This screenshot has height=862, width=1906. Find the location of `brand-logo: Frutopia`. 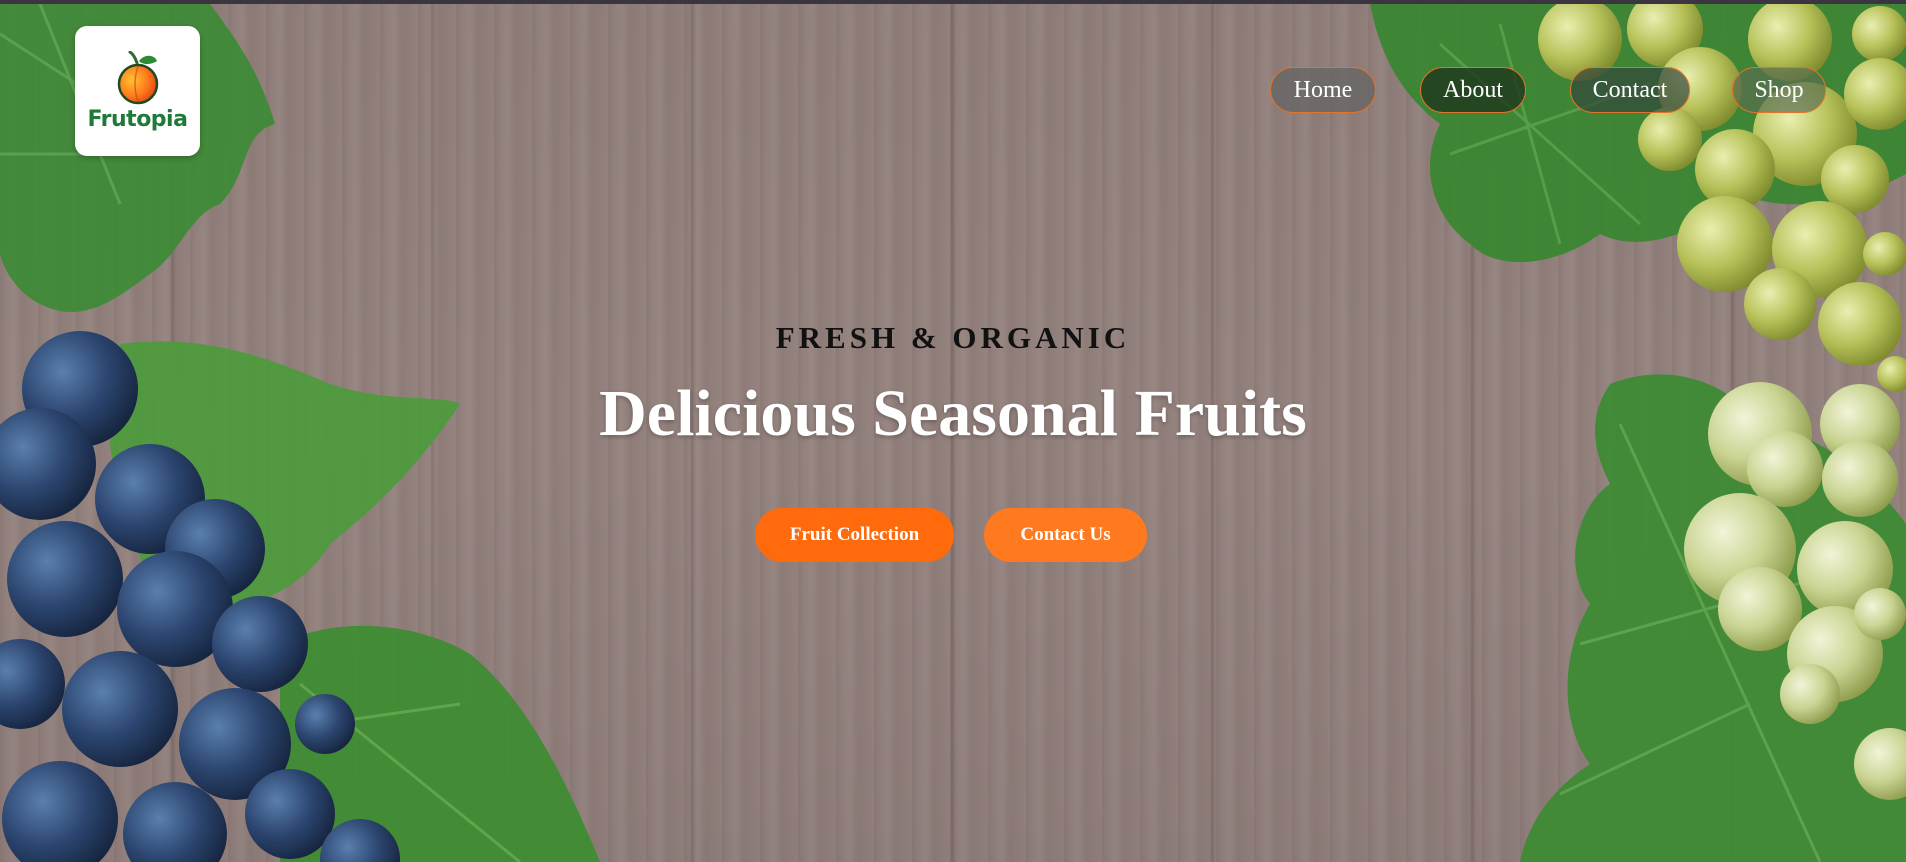

brand-logo: Frutopia is located at coordinates (137, 91).